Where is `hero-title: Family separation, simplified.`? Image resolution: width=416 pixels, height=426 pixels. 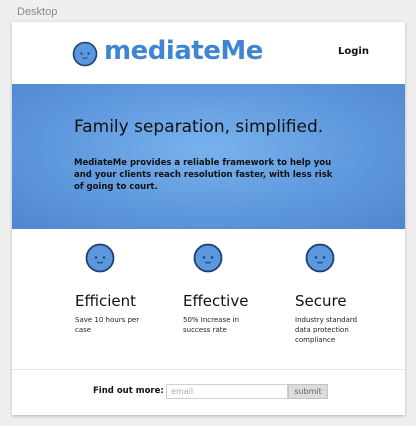 hero-title: Family separation, simplified. is located at coordinates (199, 127).